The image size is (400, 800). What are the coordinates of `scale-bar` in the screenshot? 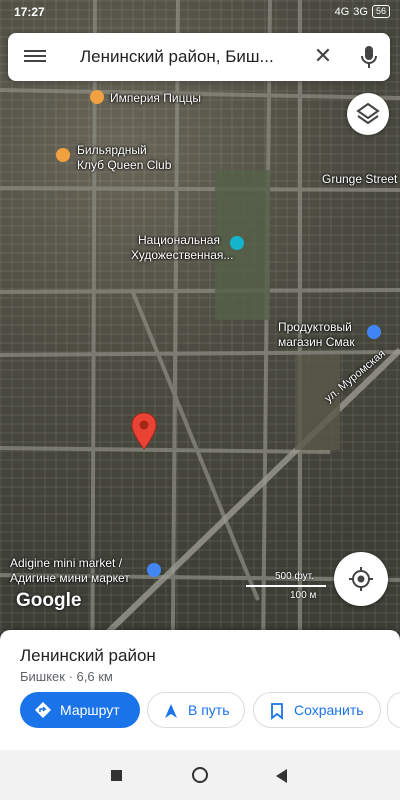 It's located at (286, 586).